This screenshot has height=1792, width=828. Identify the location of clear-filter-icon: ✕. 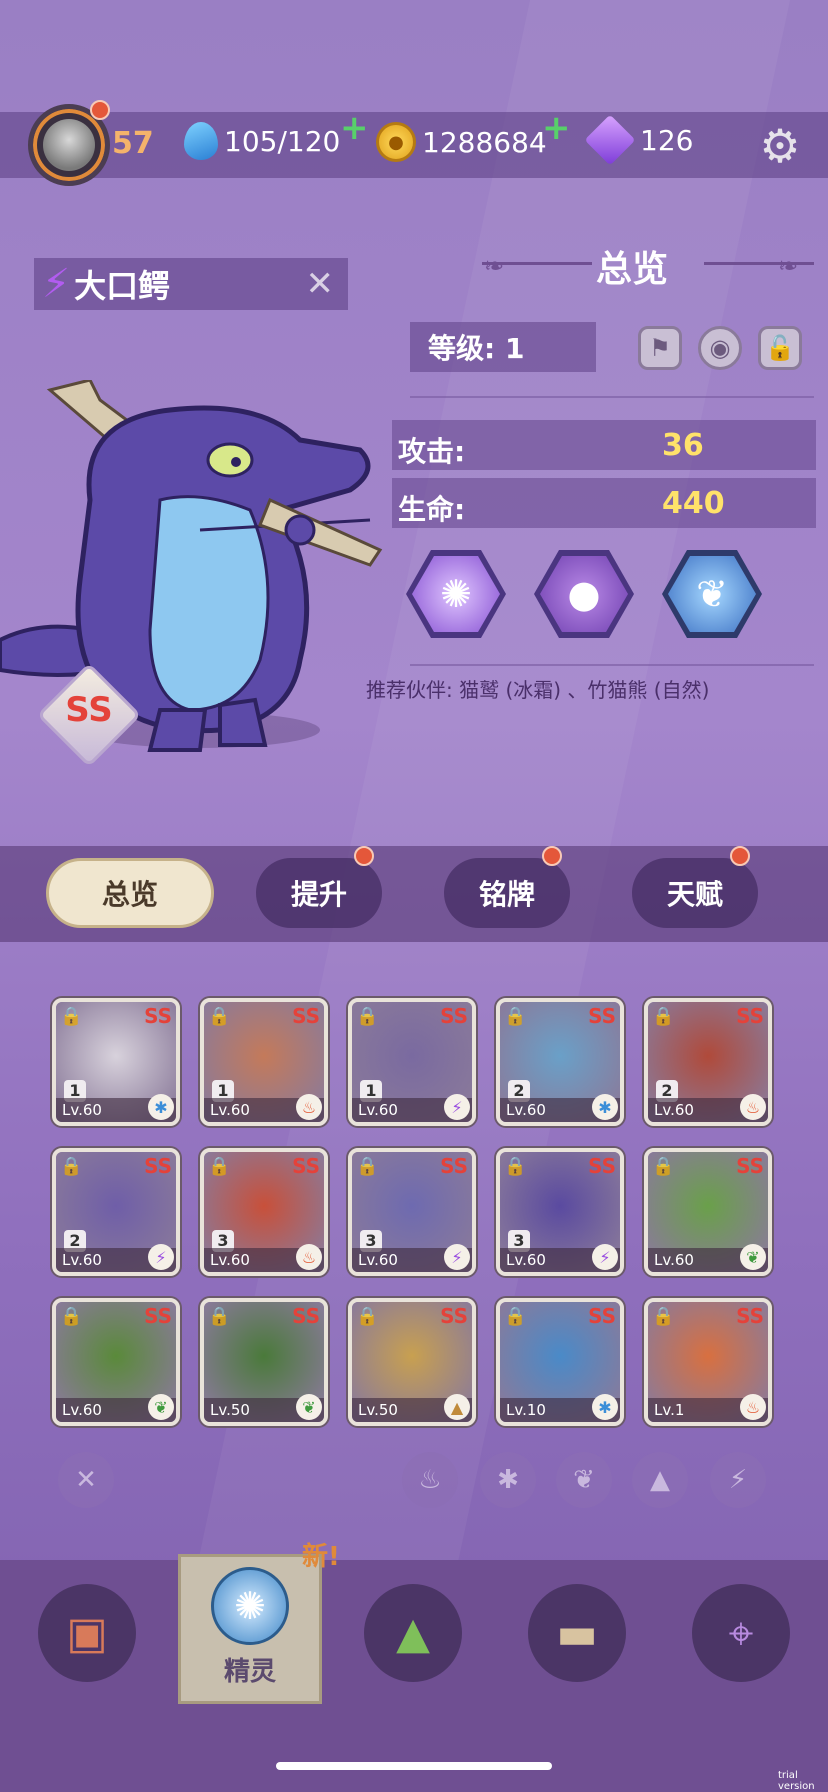
(86, 1480).